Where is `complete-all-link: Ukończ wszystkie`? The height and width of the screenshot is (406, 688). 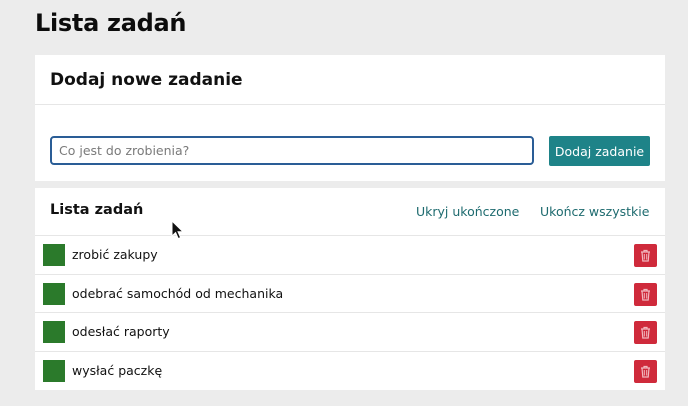 complete-all-link: Ukończ wszystkie is located at coordinates (594, 211).